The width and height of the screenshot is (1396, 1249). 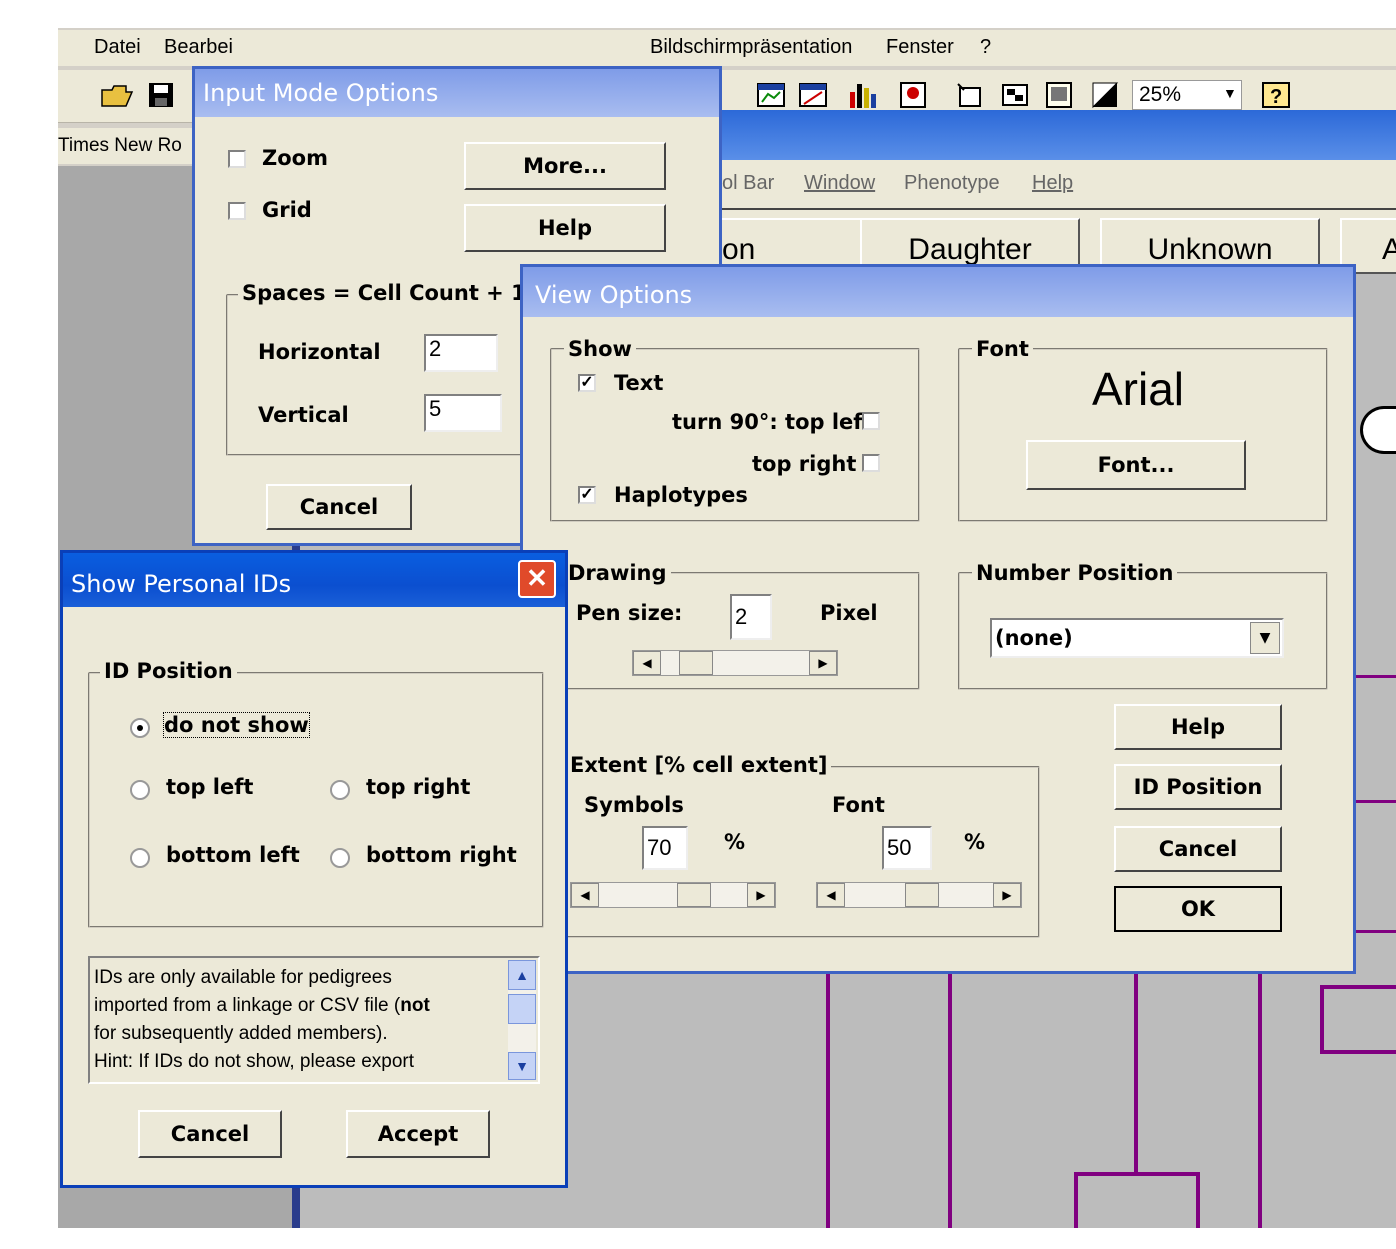 What do you see at coordinates (210, 1134) in the screenshot?
I see `personal-ids-cancel-button: Cancel` at bounding box center [210, 1134].